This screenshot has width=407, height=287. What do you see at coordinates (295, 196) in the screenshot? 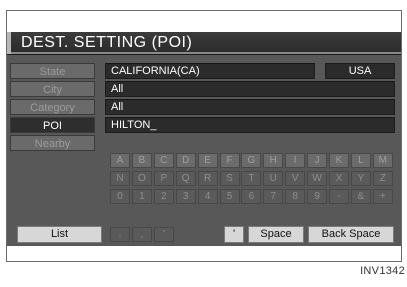
I see `key-3-9: 8` at bounding box center [295, 196].